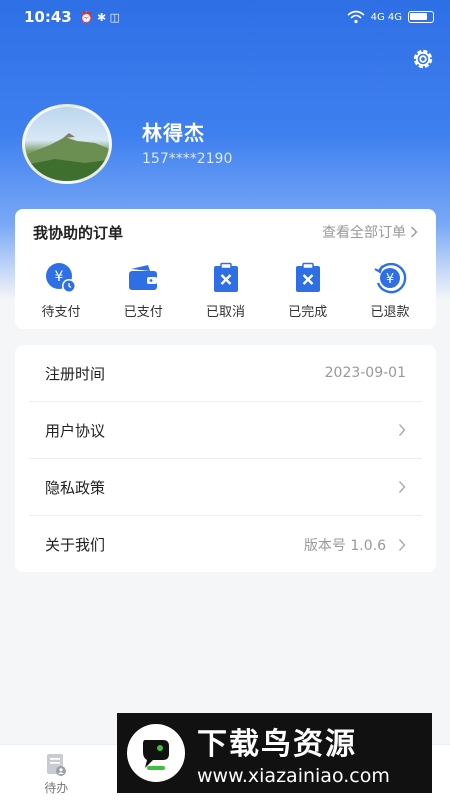 The image size is (450, 800). What do you see at coordinates (277, 744) in the screenshot?
I see `watermark-title: 下载鸟资源` at bounding box center [277, 744].